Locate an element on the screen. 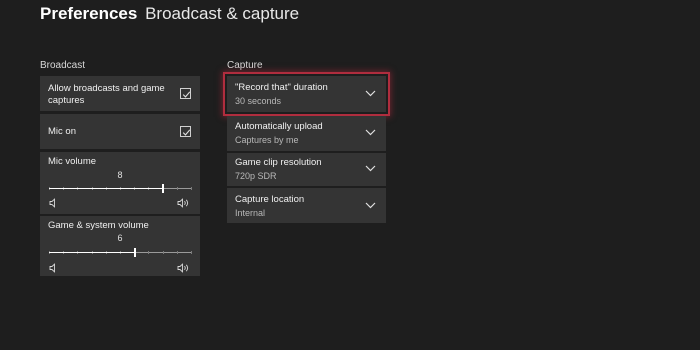 Image resolution: width=700 pixels, height=350 pixels. page-title: Preferences Broadcast & capture is located at coordinates (169, 14).